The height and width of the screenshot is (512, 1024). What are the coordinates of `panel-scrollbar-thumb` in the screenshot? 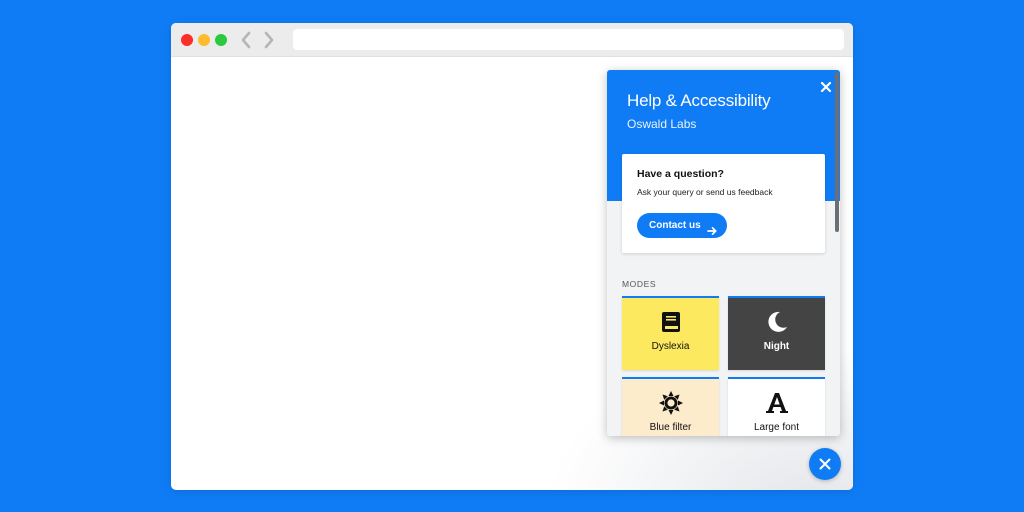 It's located at (837, 152).